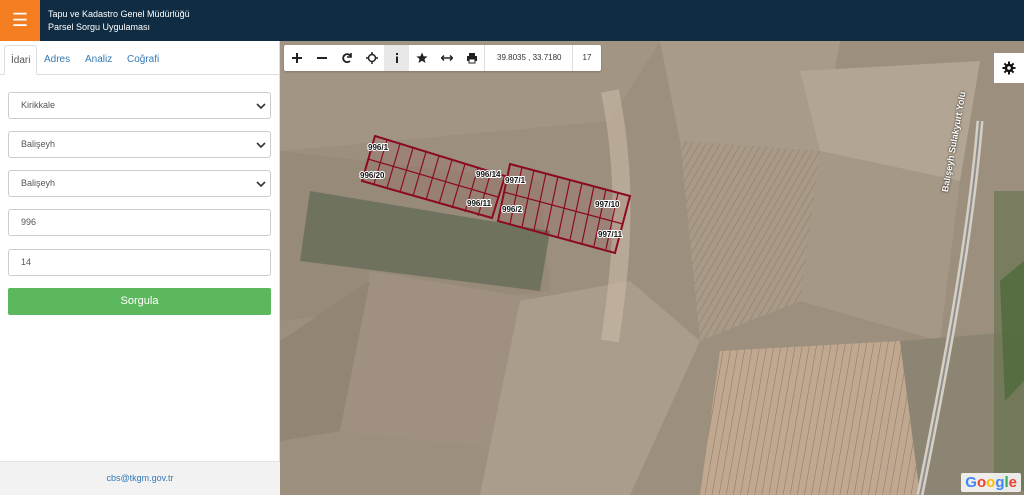 This screenshot has height=495, width=1024. I want to click on coordinate-readout: 39.8035 , 33.7180, so click(528, 58).